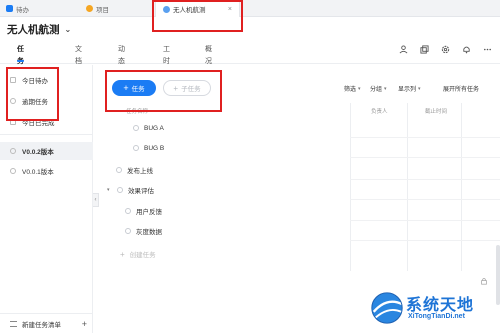 This screenshot has height=333, width=500. What do you see at coordinates (166, 54) in the screenshot?
I see `tab-timesheet: 工时` at bounding box center [166, 54].